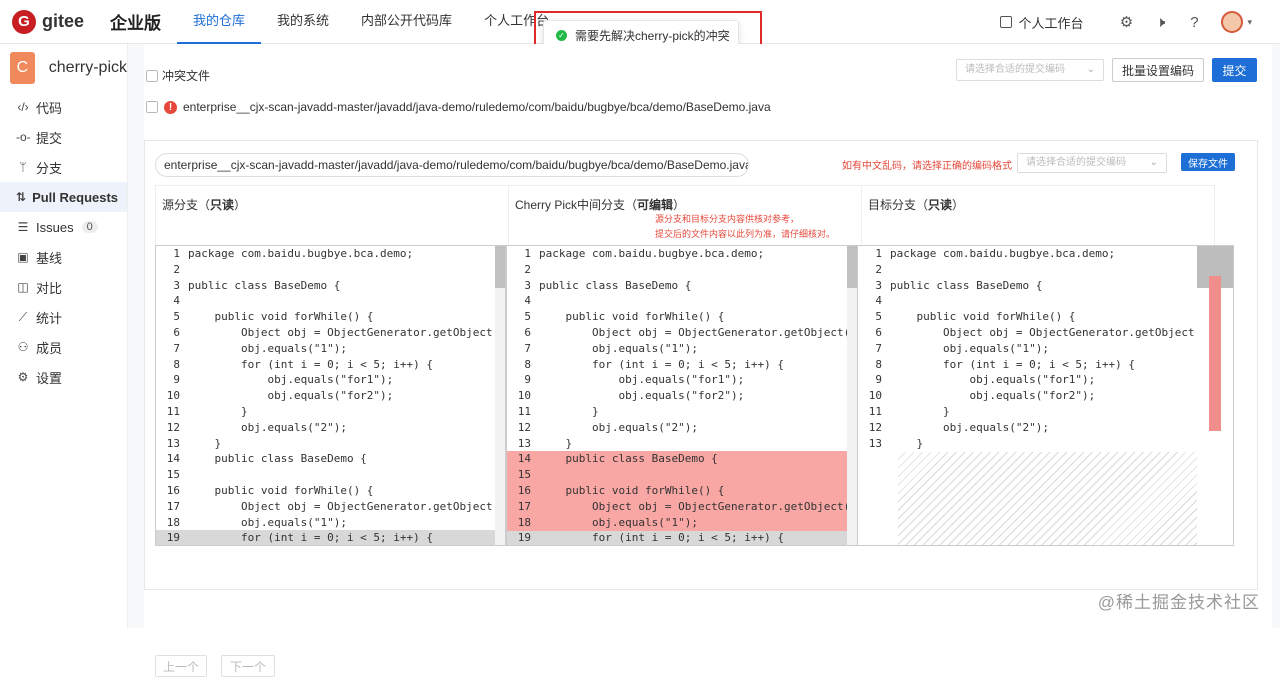 This screenshot has height=677, width=1280. I want to click on submit-button: 提交, so click(1234, 70).